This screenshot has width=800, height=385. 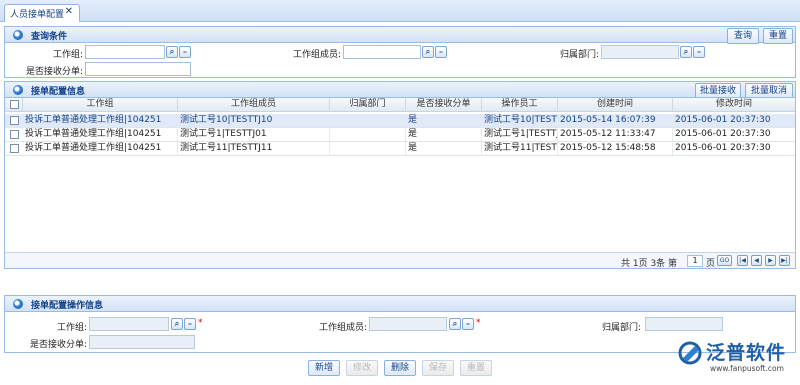 I want to click on logo-brand-text: 泛普软件, so click(x=746, y=353).